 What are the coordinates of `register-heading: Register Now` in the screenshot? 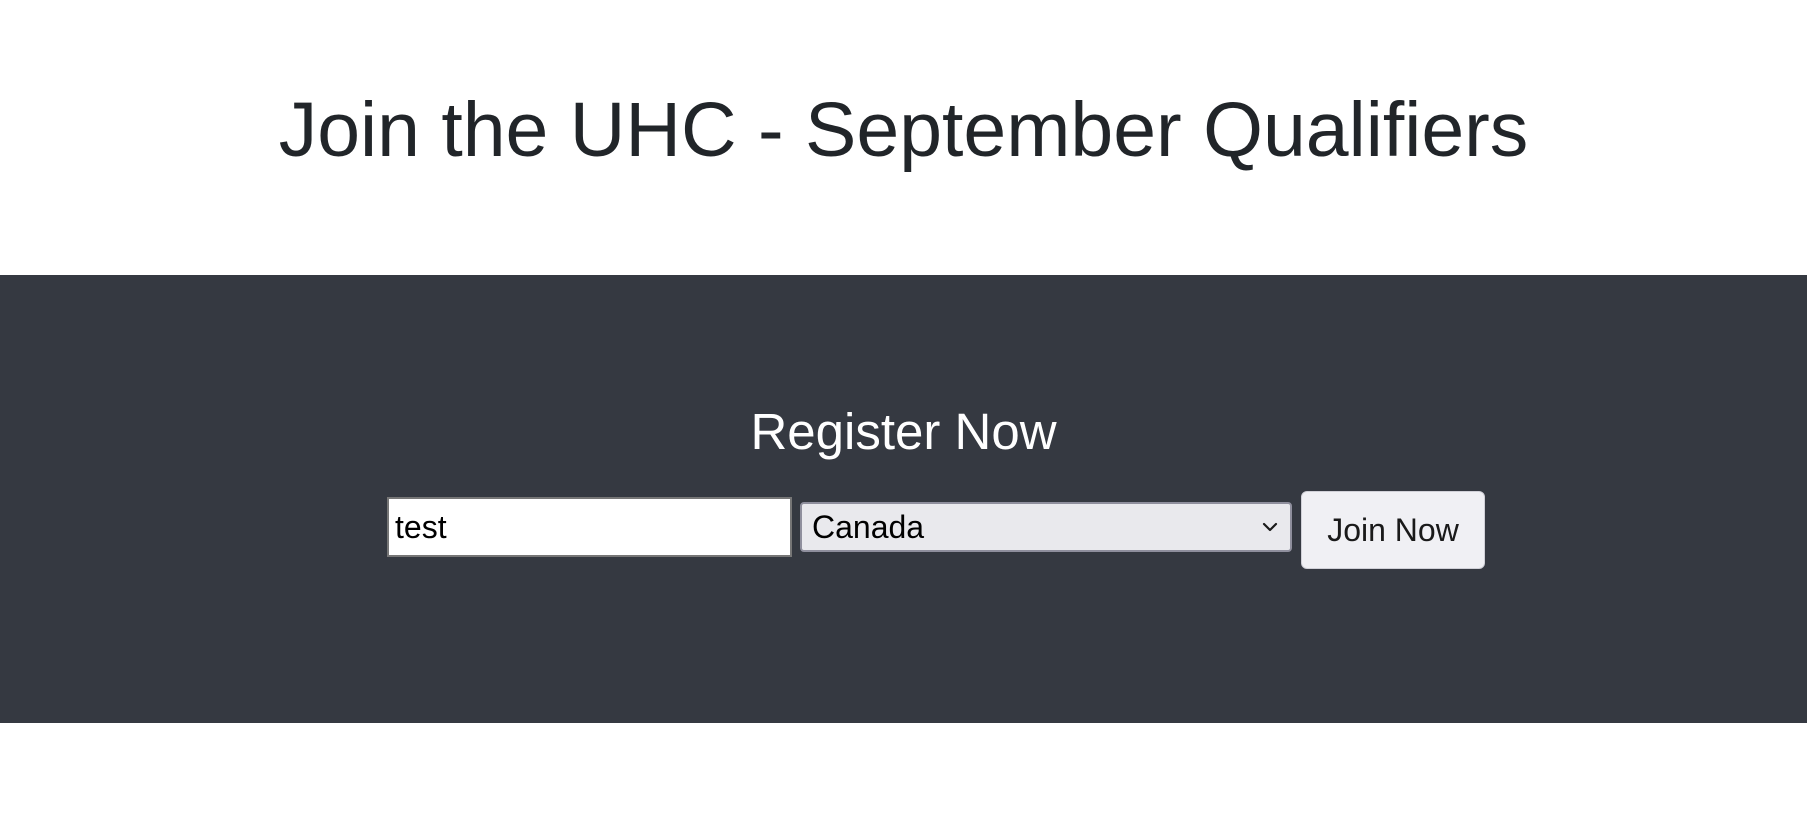 It's located at (903, 431).